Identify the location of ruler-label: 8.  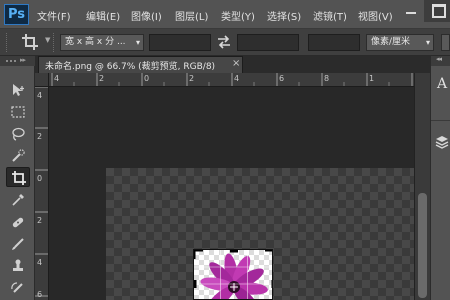
(327, 78).